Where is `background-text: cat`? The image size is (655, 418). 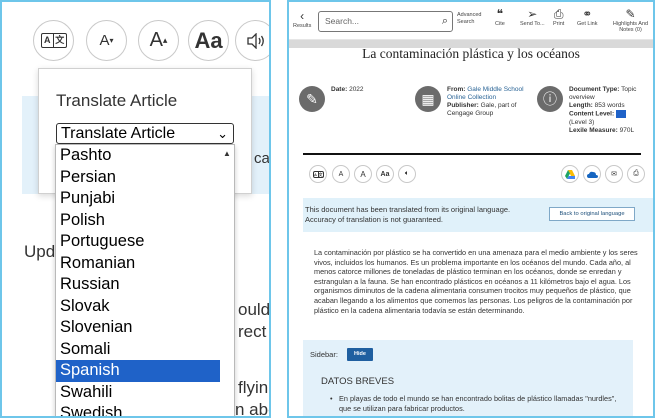
background-text: cat is located at coordinates (262, 158).